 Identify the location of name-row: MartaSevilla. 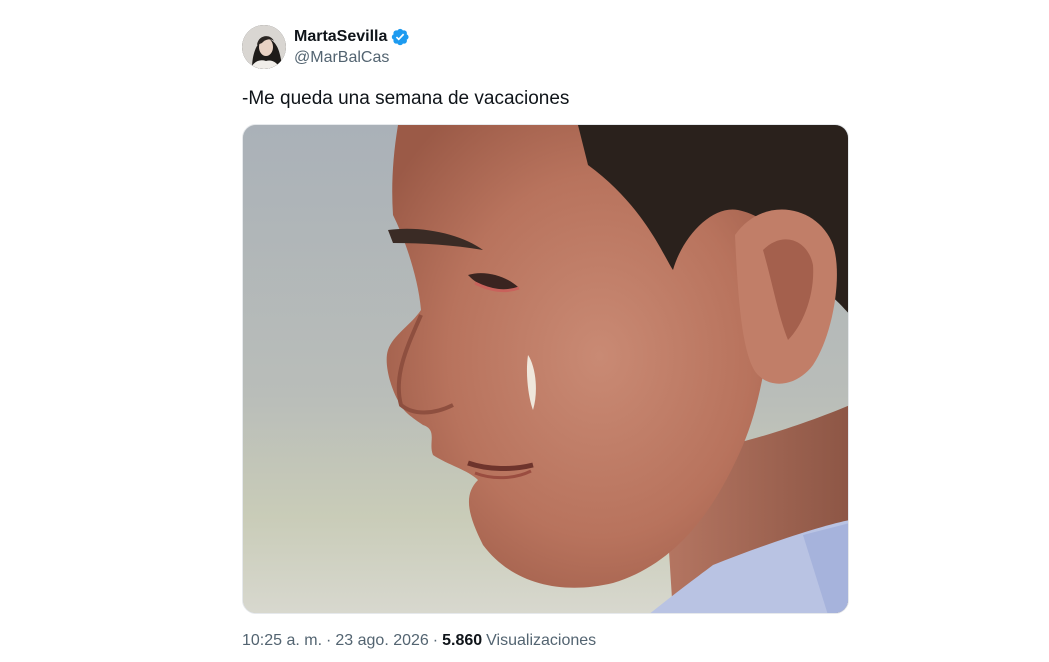
(352, 37).